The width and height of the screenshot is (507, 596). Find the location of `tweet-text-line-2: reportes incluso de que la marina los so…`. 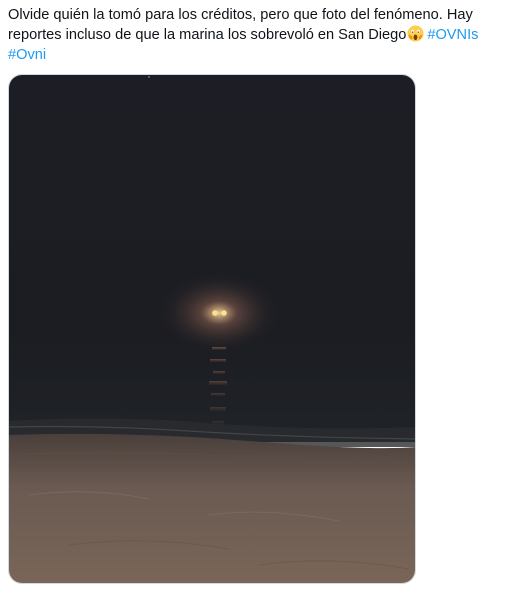

tweet-text-line-2: reportes incluso de que la marina los so… is located at coordinates (207, 35).